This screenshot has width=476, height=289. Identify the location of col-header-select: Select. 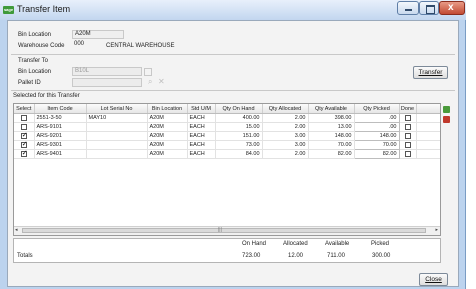
(24, 109).